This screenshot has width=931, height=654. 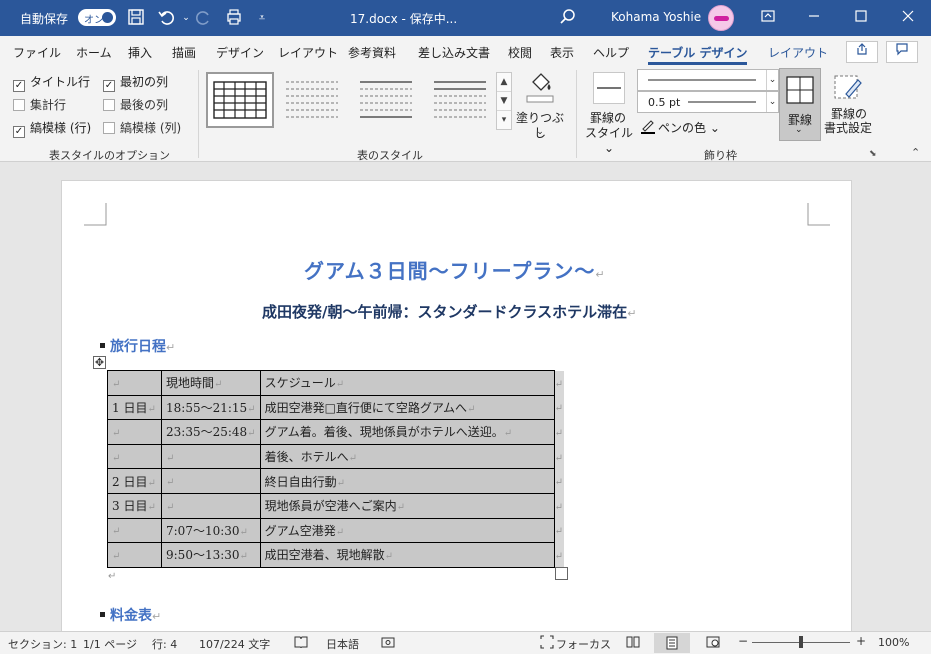 I want to click on status-word-count: 107/224 文字, so click(x=234, y=644).